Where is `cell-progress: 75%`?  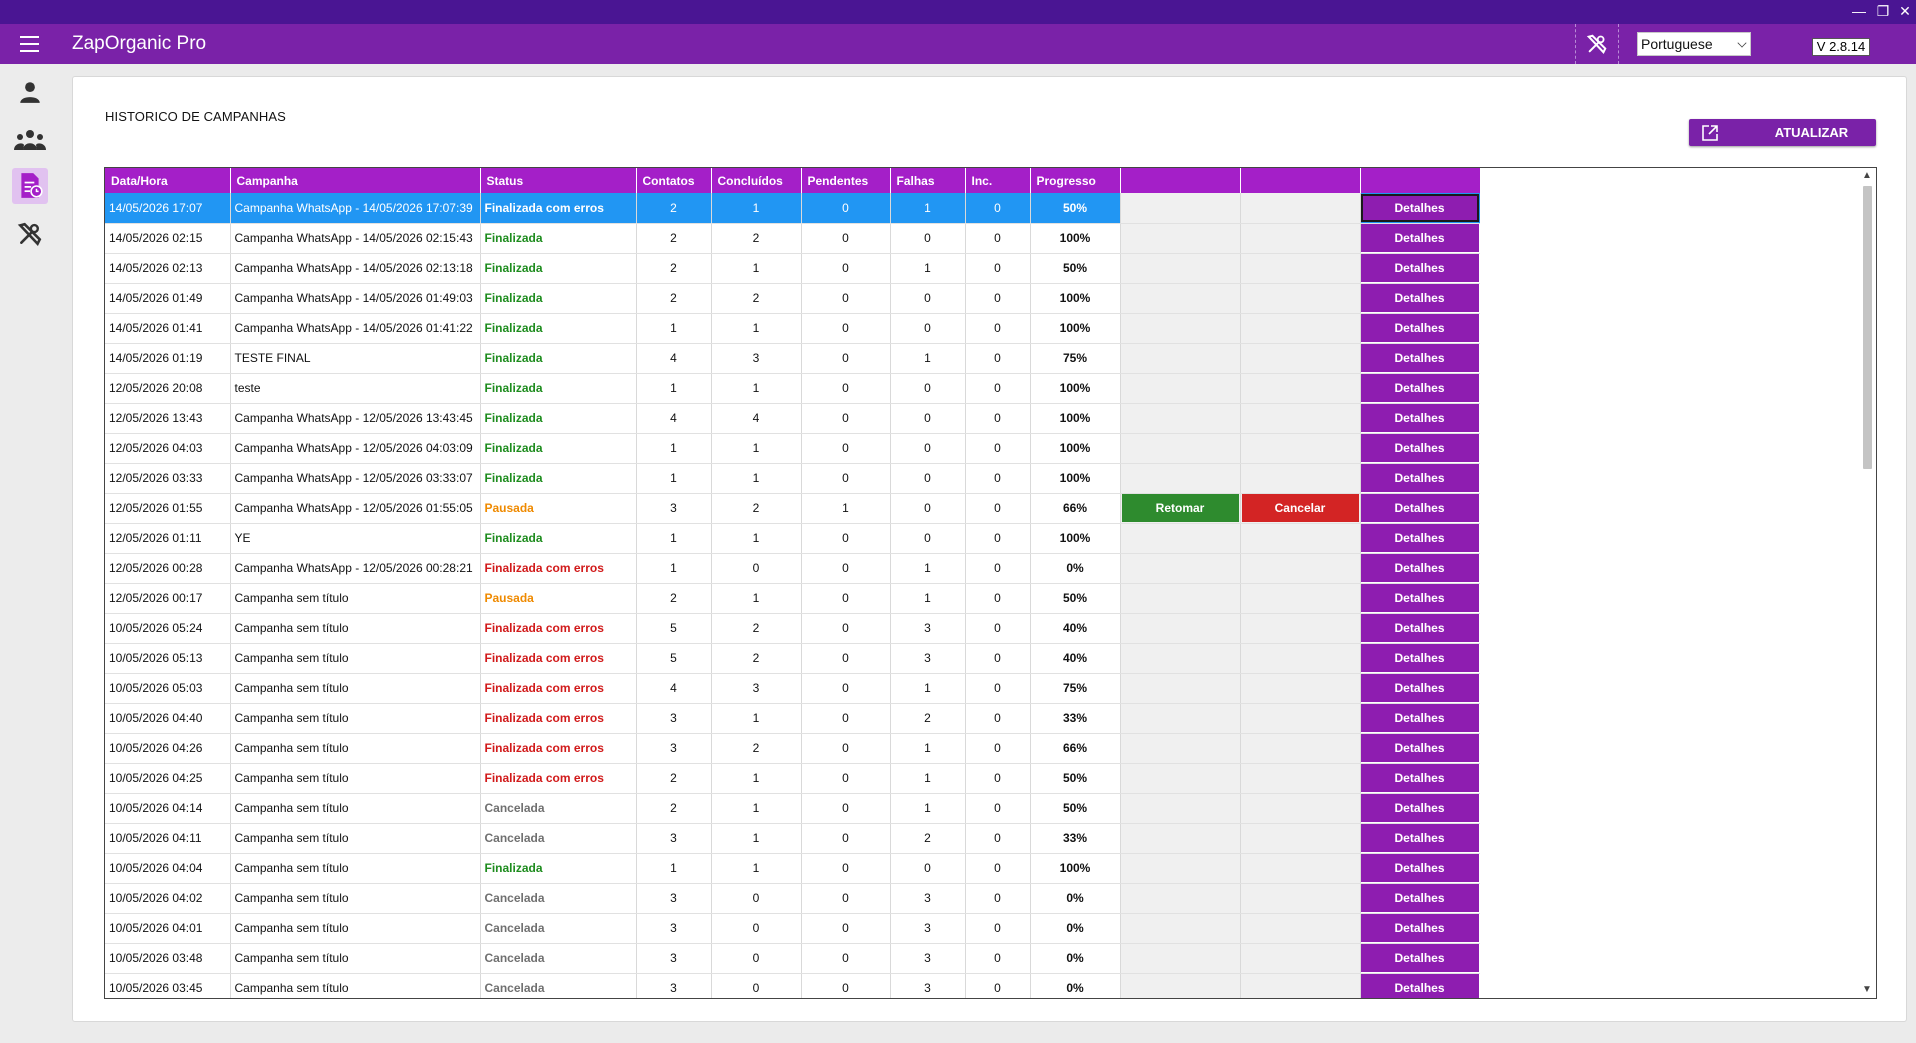 cell-progress: 75% is located at coordinates (1075, 358).